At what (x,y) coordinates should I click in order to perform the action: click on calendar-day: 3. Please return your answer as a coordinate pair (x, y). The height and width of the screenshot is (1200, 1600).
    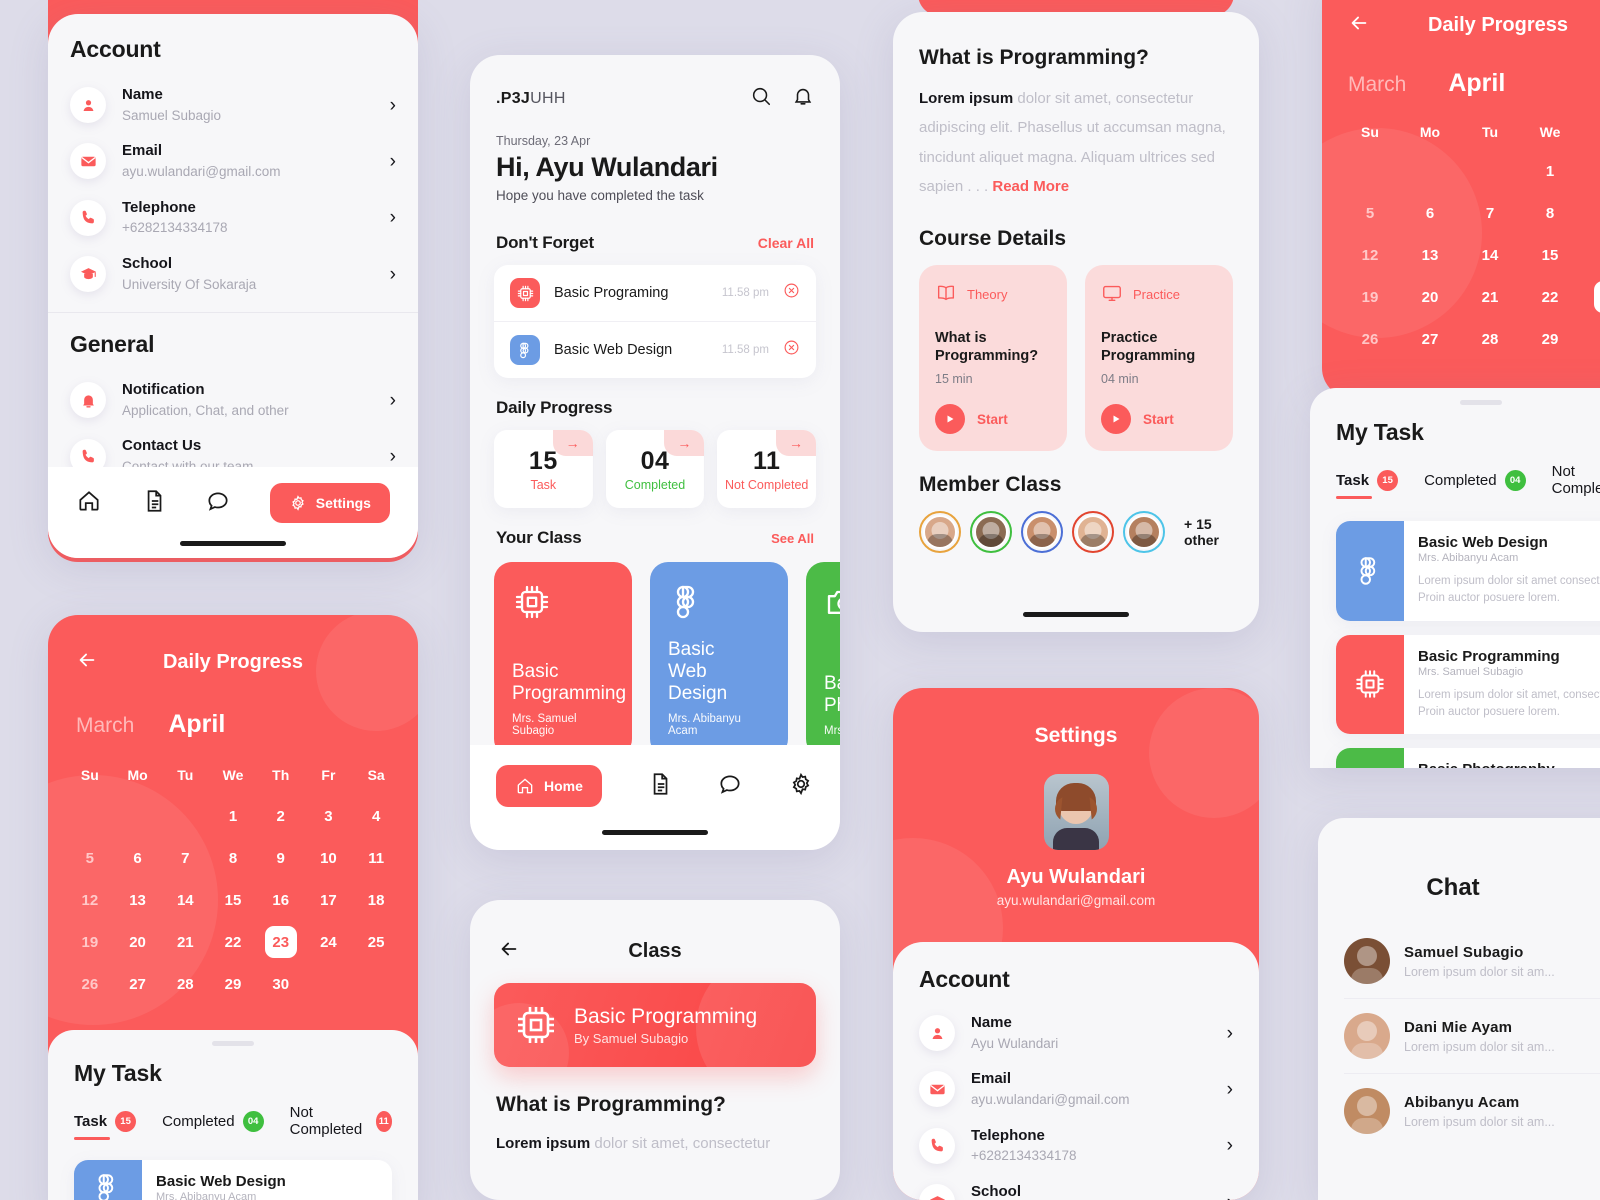
    Looking at the image, I should click on (329, 816).